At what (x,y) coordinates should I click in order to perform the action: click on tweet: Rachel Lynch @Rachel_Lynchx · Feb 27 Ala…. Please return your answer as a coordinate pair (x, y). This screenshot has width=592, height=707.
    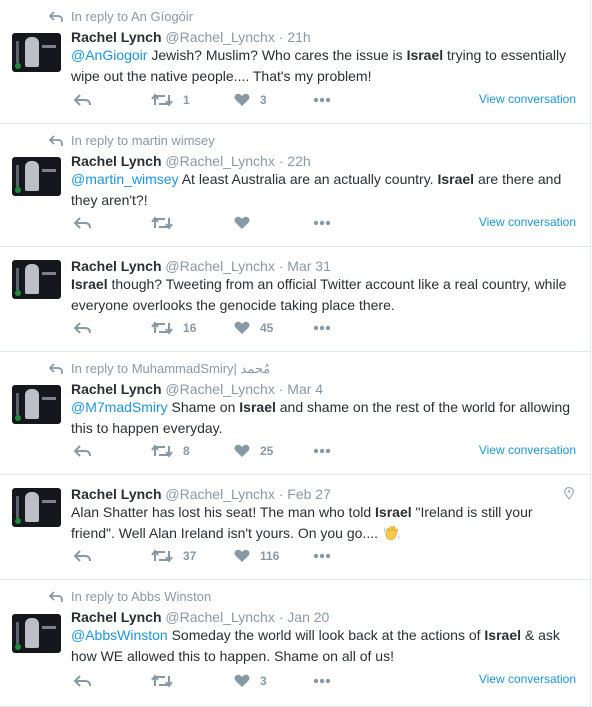
    Looking at the image, I should click on (295, 527).